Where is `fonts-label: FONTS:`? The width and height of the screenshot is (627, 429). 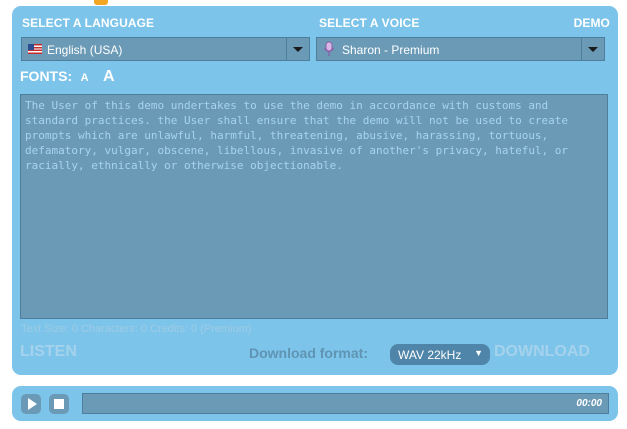
fonts-label: FONTS: is located at coordinates (46, 76).